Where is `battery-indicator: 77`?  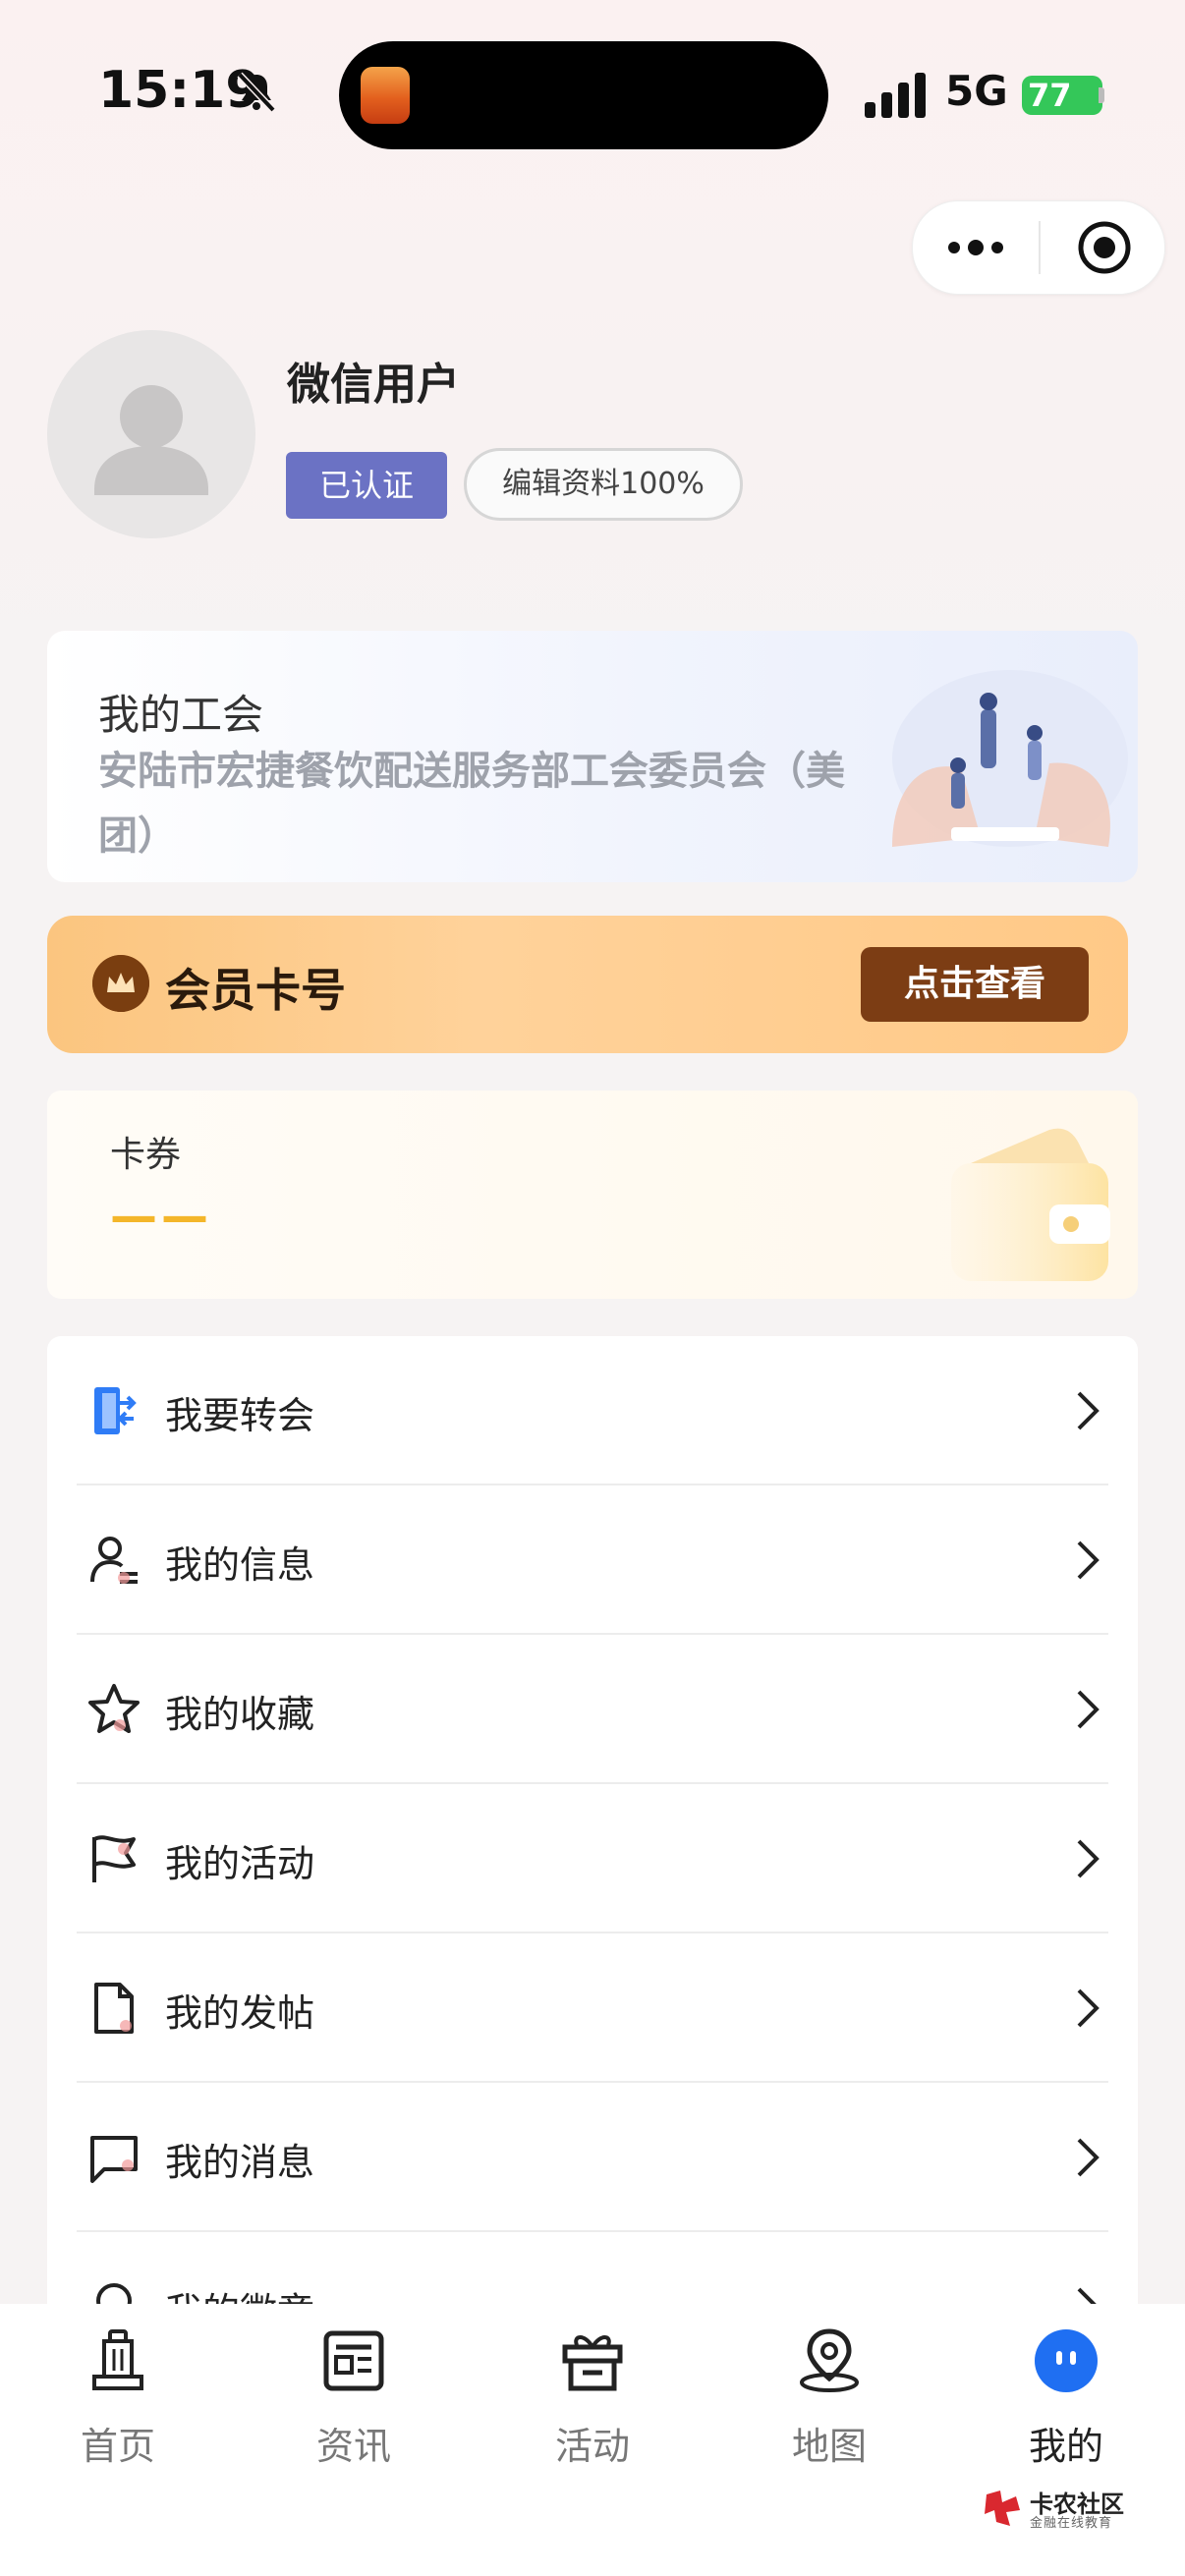 battery-indicator: 77 is located at coordinates (1062, 95).